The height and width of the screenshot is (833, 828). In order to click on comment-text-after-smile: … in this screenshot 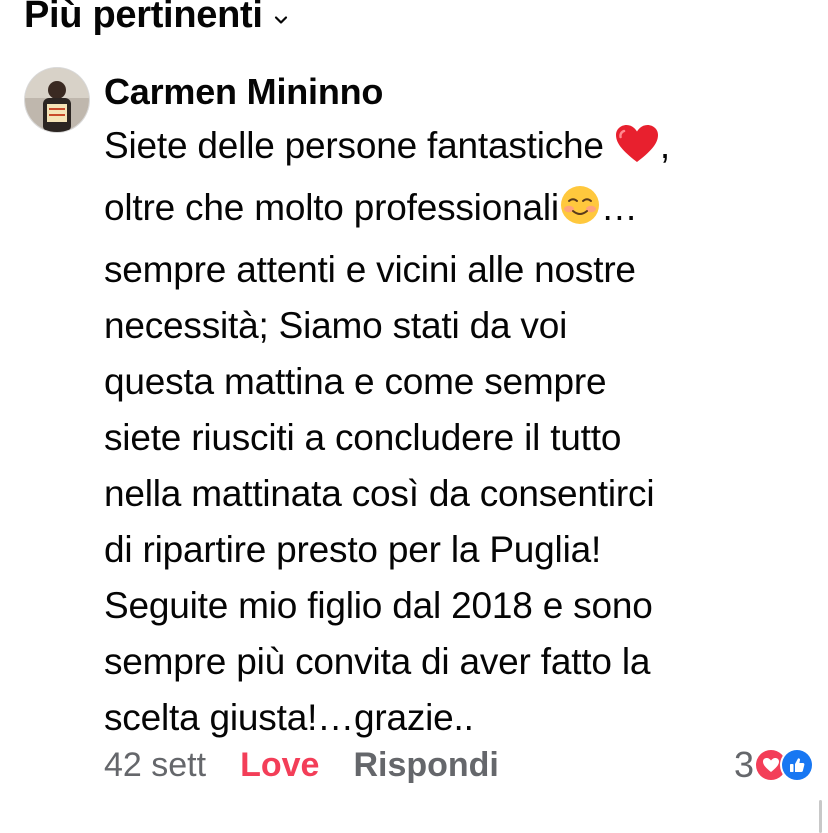, I will do `click(619, 207)`.